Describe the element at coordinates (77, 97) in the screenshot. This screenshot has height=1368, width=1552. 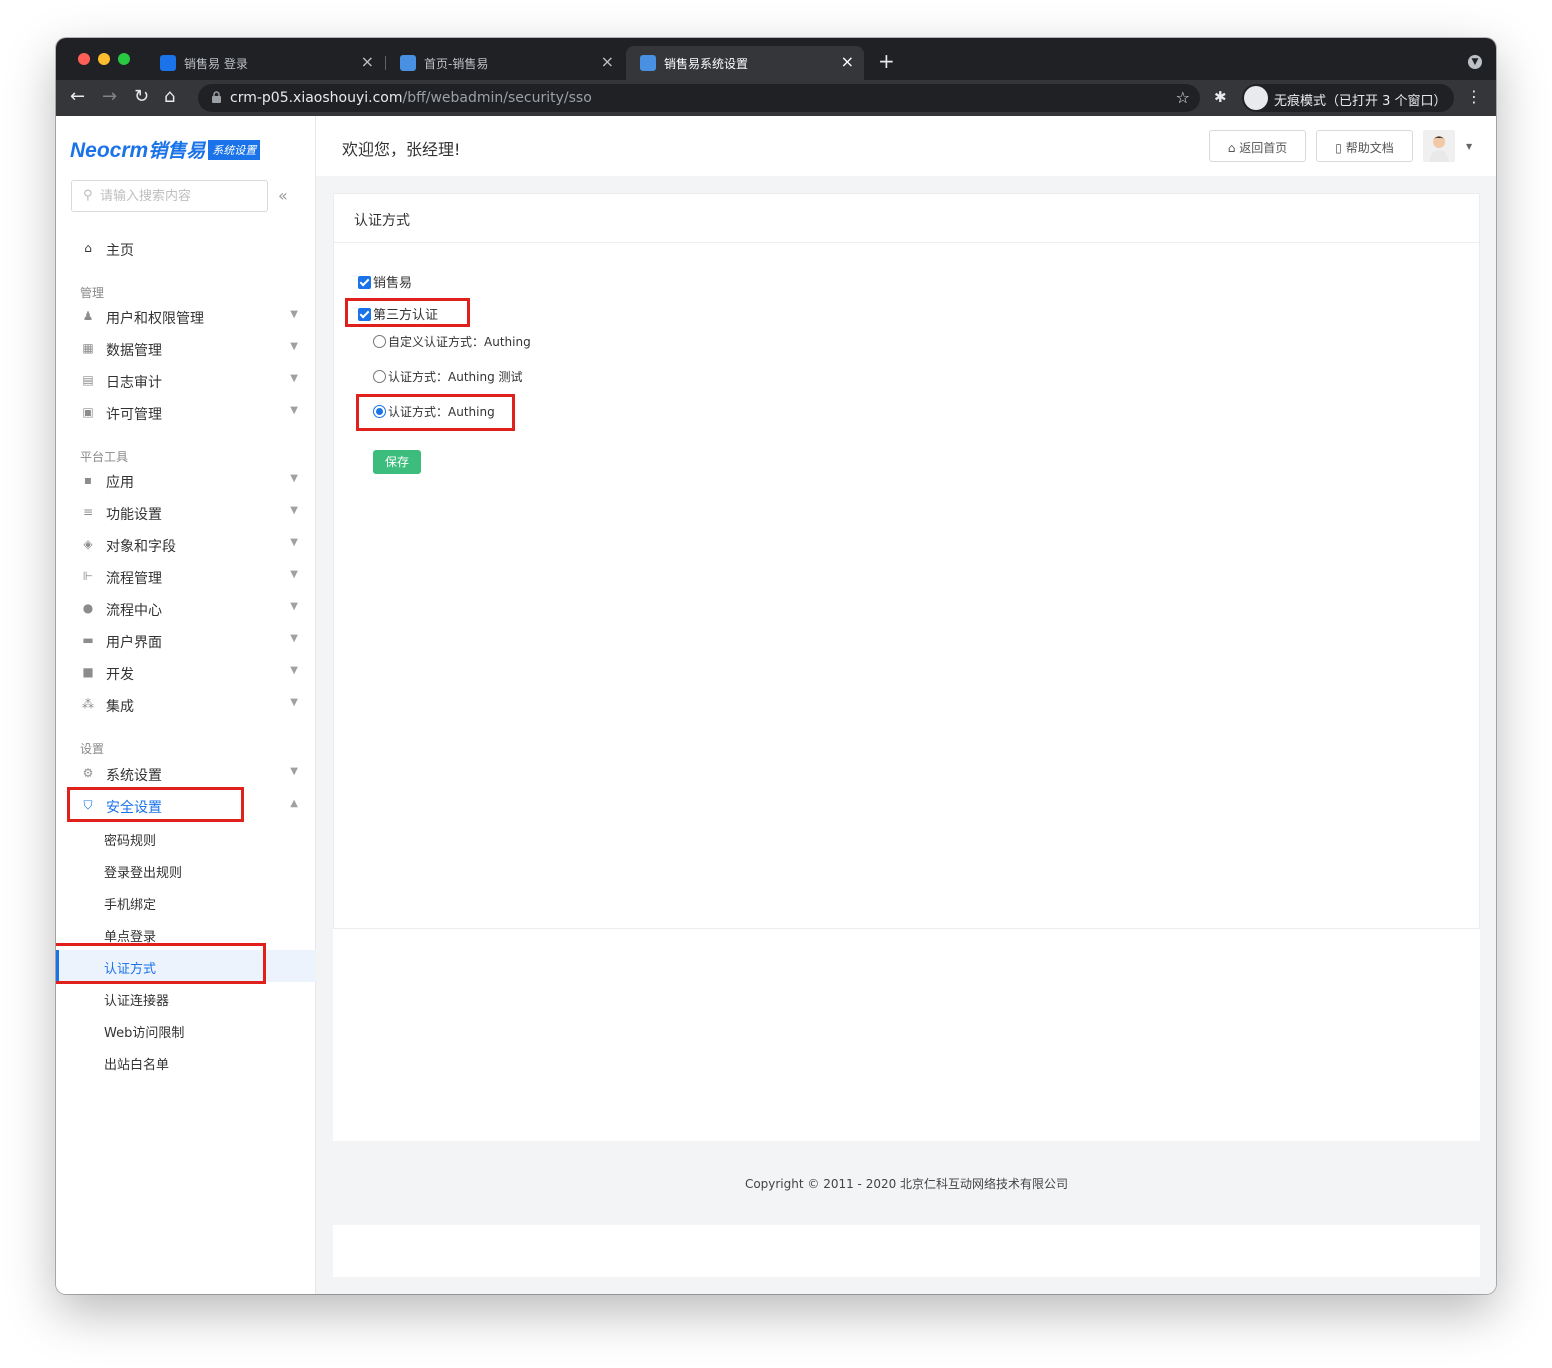
I see `back-icon: ←` at that location.